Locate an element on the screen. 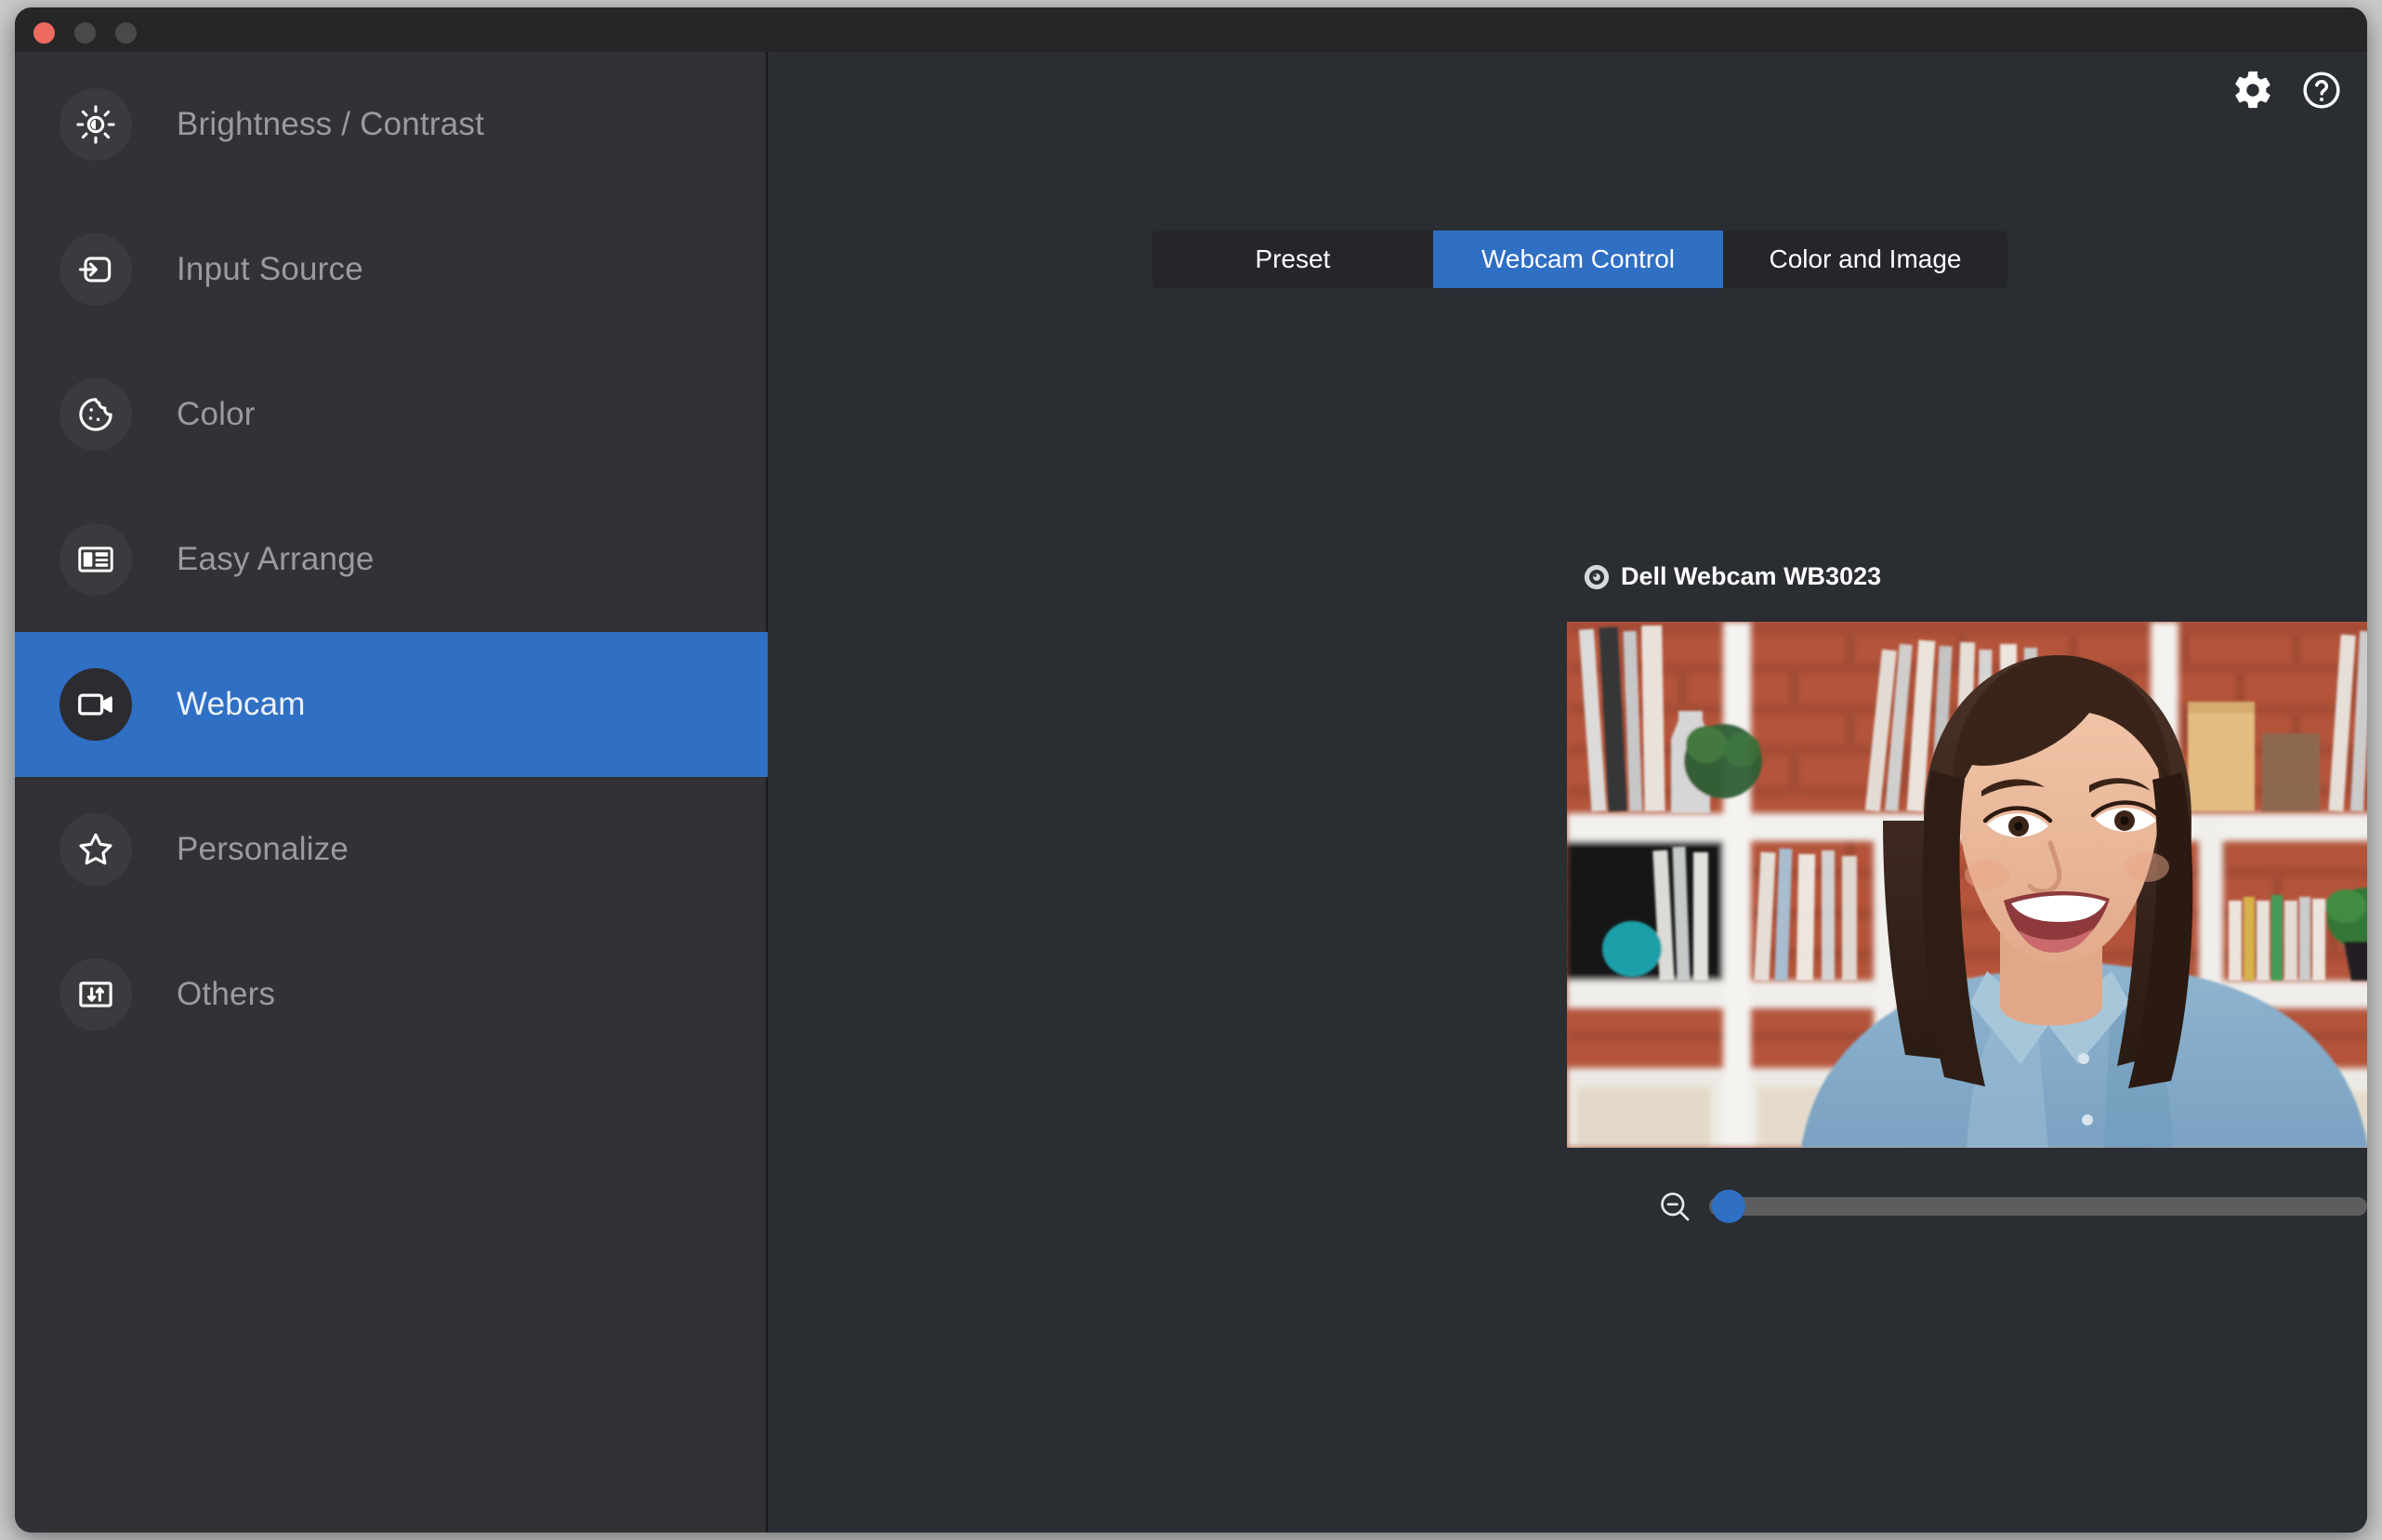  sidebar-item-label: Easy Arrange is located at coordinates (276, 559).